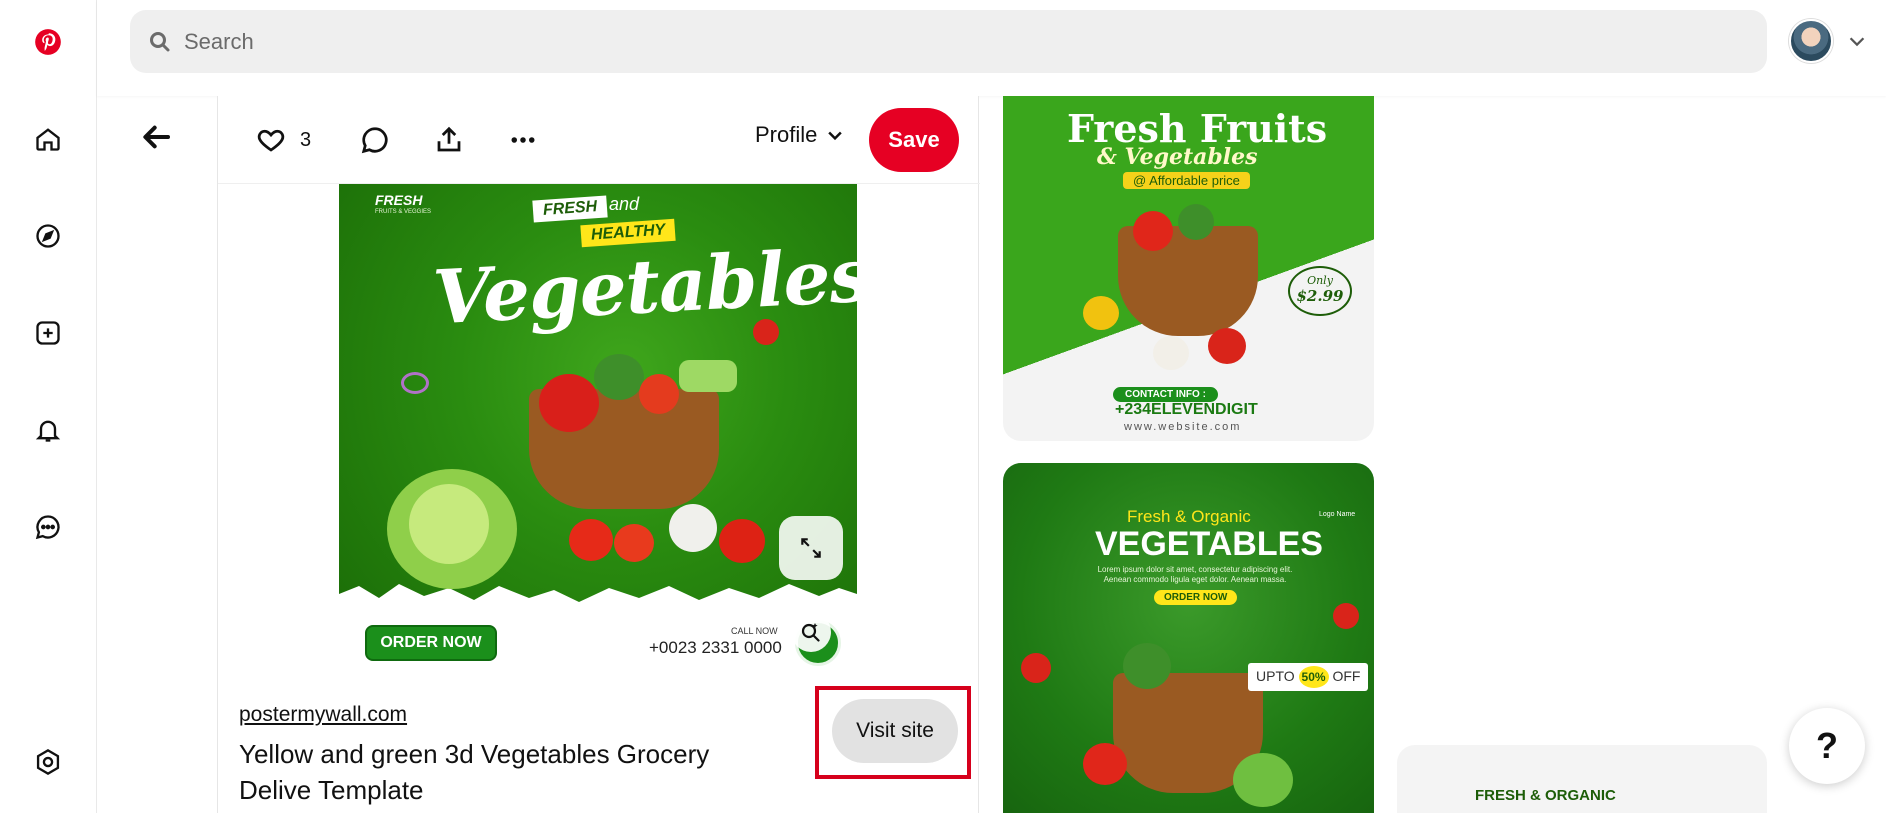 The width and height of the screenshot is (1886, 813). What do you see at coordinates (1186, 180) in the screenshot?
I see `card-tagline: @ Affordable price` at bounding box center [1186, 180].